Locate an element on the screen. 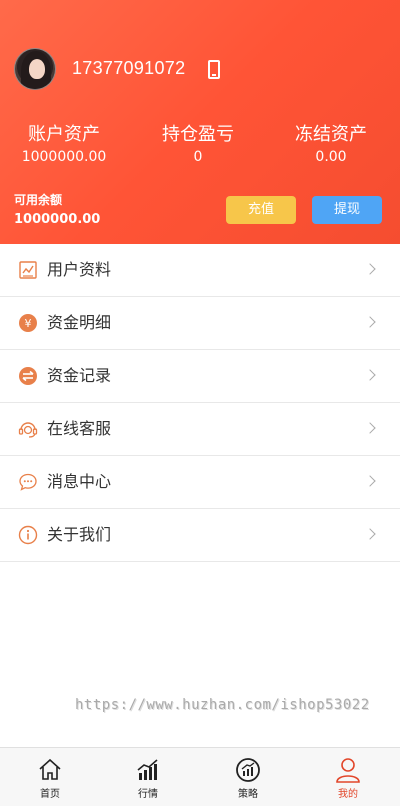 Image resolution: width=400 pixels, height=806 pixels. tab-mine: 我的 is located at coordinates (348, 777).